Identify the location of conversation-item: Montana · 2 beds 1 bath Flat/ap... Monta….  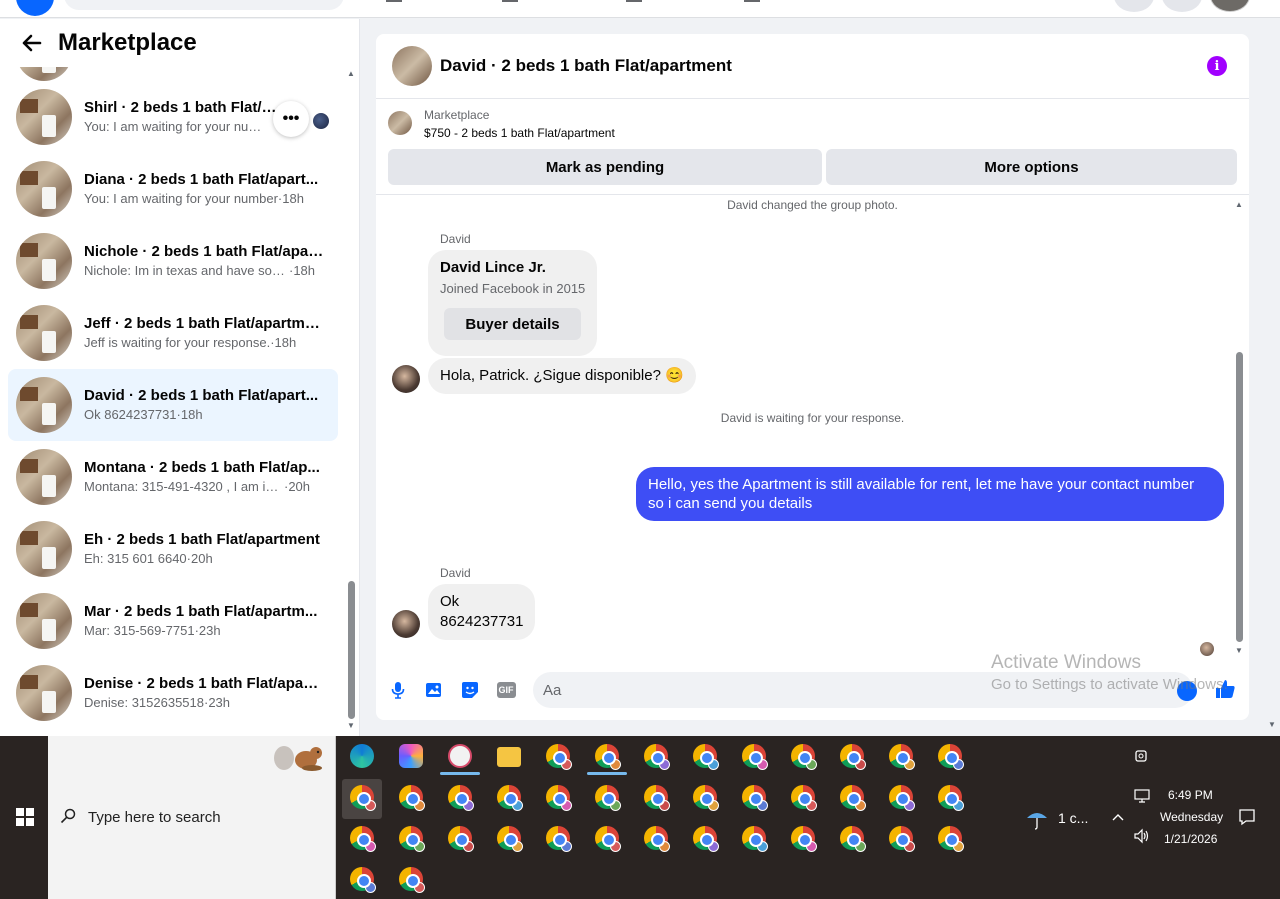
(173, 477).